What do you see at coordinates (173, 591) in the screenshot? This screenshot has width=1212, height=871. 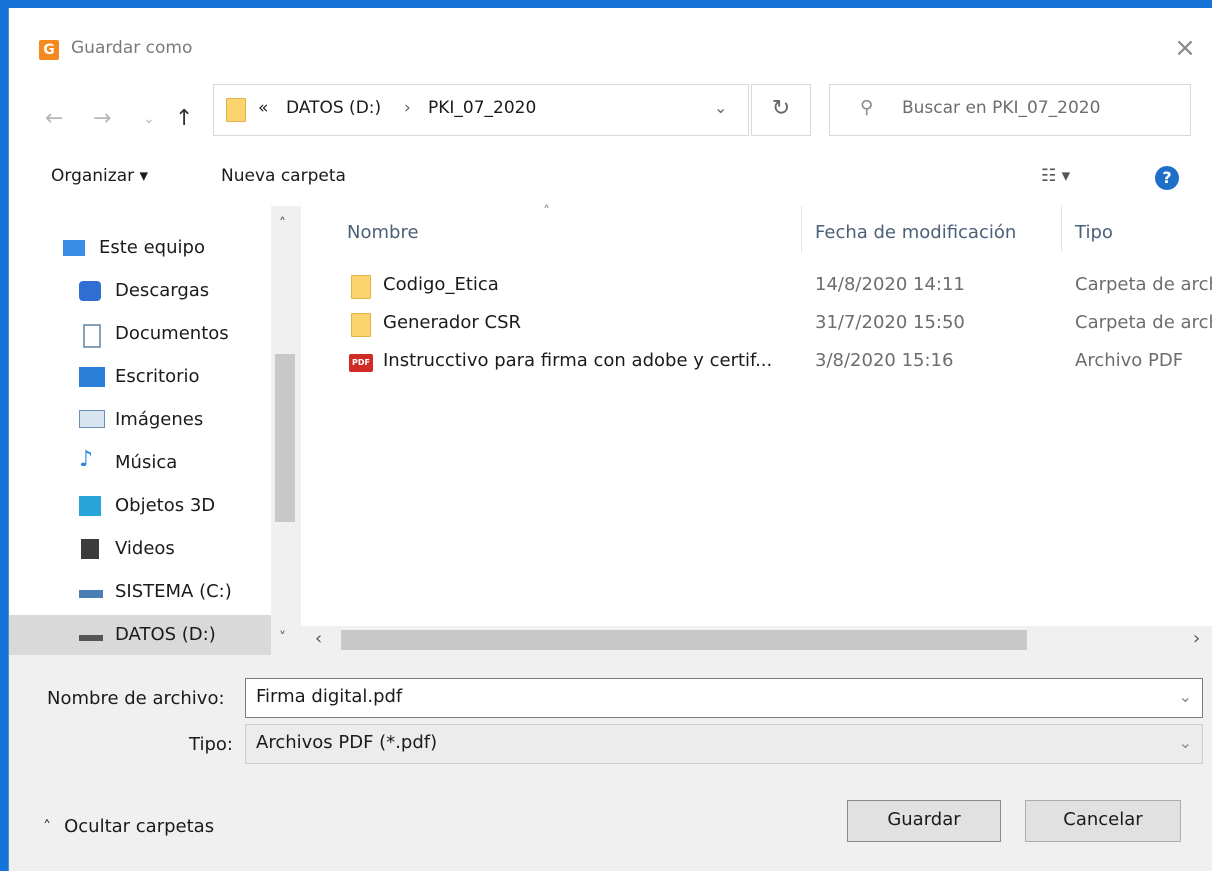 I see `sidebar-item-label: SISTEMA (C:)` at bounding box center [173, 591].